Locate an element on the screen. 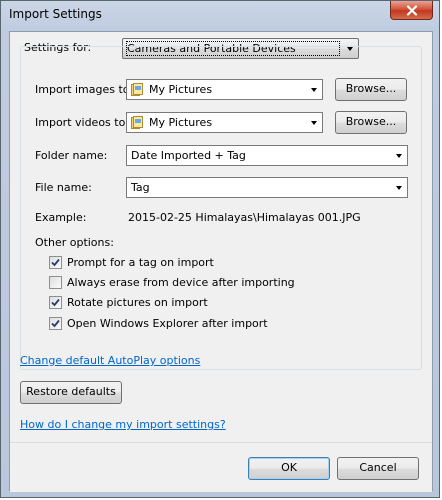 The width and height of the screenshot is (442, 500). title-bar: Import Settings is located at coordinates (220, 15).